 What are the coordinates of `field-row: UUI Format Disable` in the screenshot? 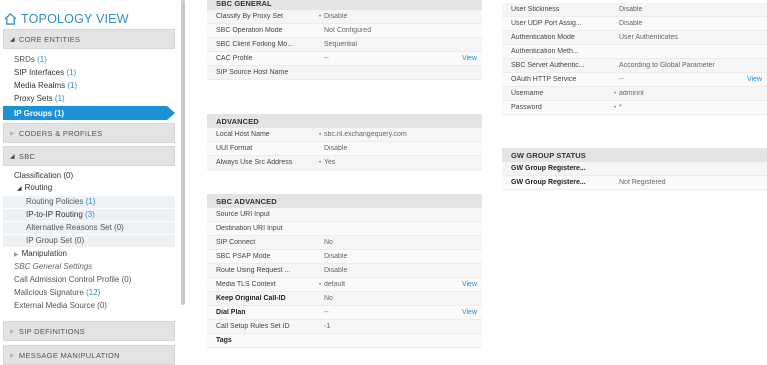 It's located at (344, 149).